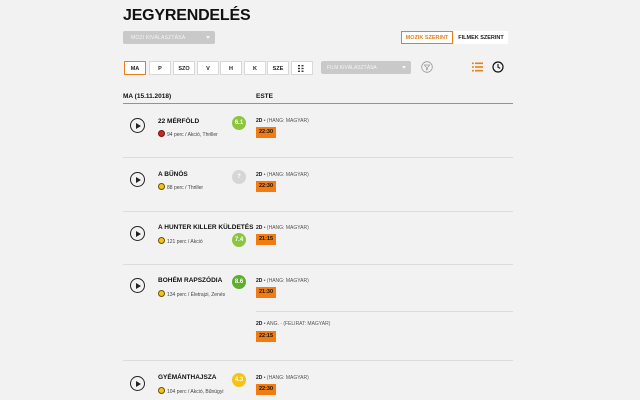 The width and height of the screenshot is (640, 400). I want to click on day-tab-saturday: SZO, so click(184, 68).